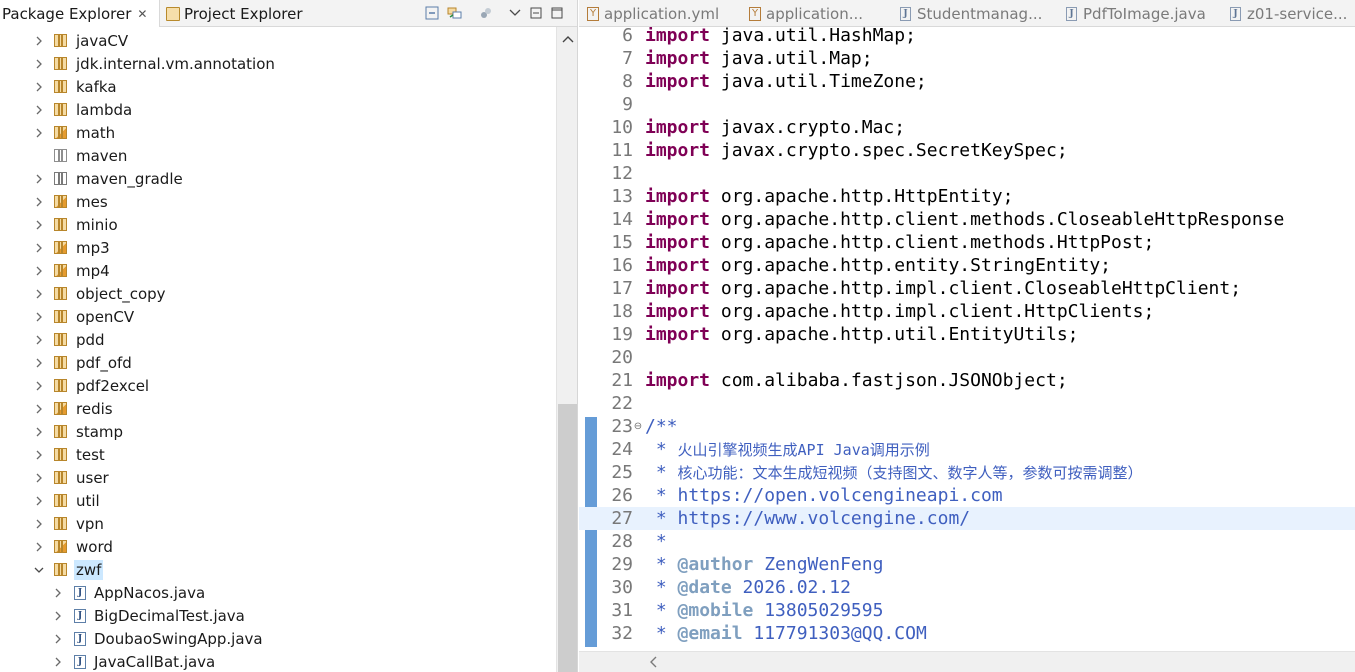 The height and width of the screenshot is (672, 1355). What do you see at coordinates (278, 86) in the screenshot?
I see `tree-item-package: kafka` at bounding box center [278, 86].